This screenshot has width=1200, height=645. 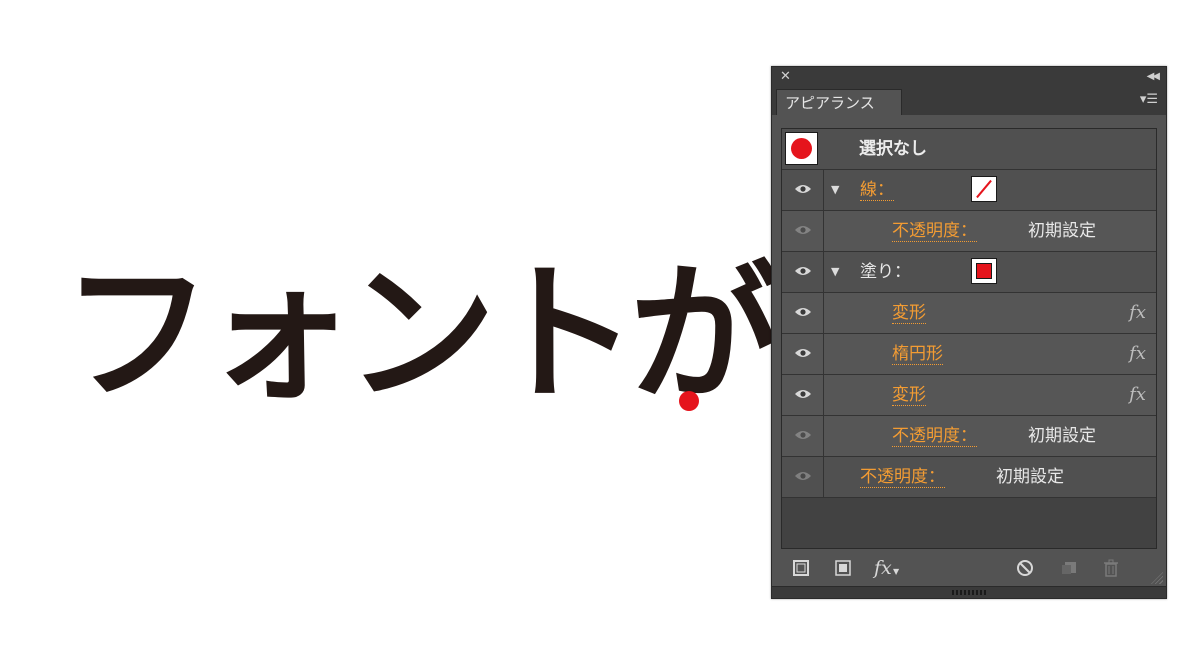 I want to click on add-new-stroke-icon, so click(x=801, y=568).